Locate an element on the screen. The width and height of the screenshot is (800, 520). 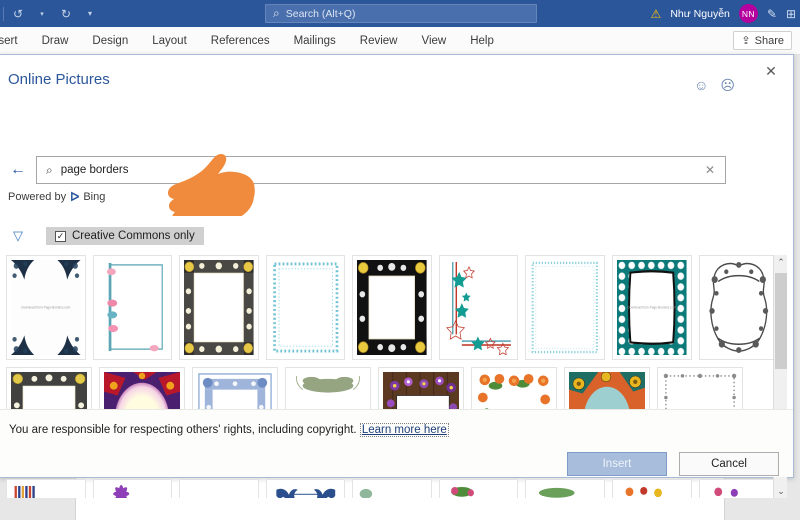
tab-view: View is located at coordinates (433, 41).